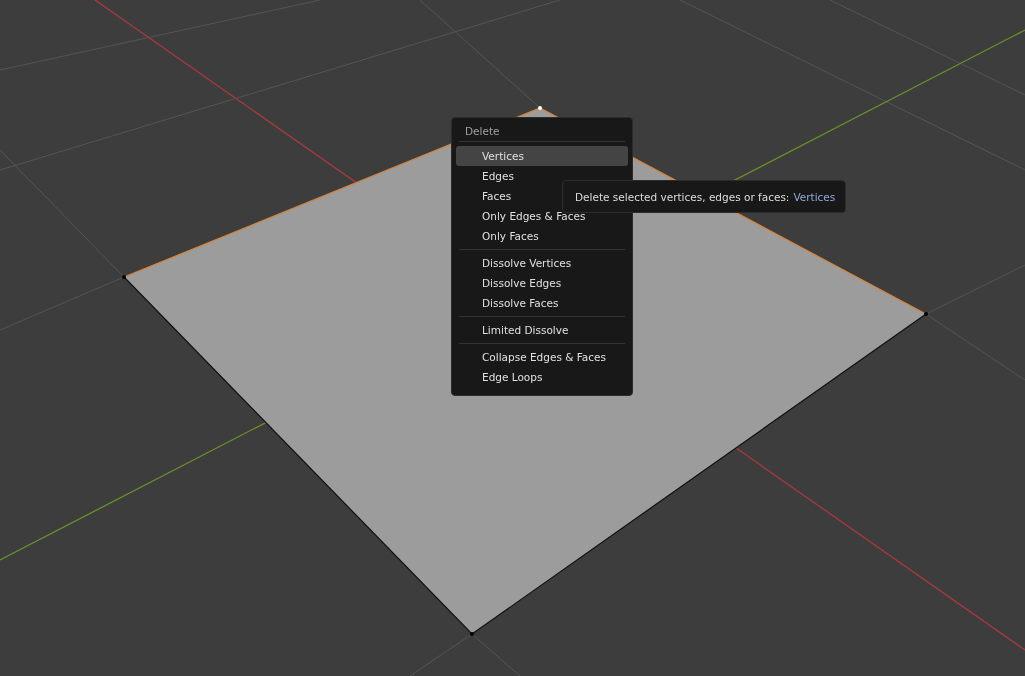  Describe the element at coordinates (542, 156) in the screenshot. I see `menu-item: Vertices` at that location.